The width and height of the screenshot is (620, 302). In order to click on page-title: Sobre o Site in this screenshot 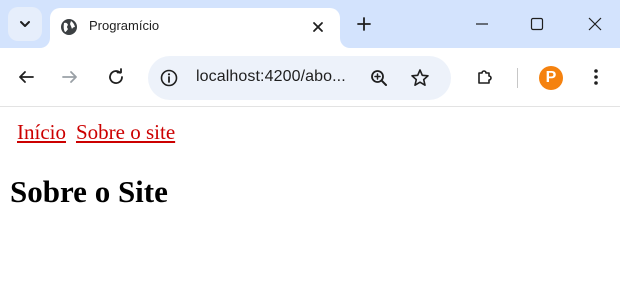, I will do `click(89, 191)`.